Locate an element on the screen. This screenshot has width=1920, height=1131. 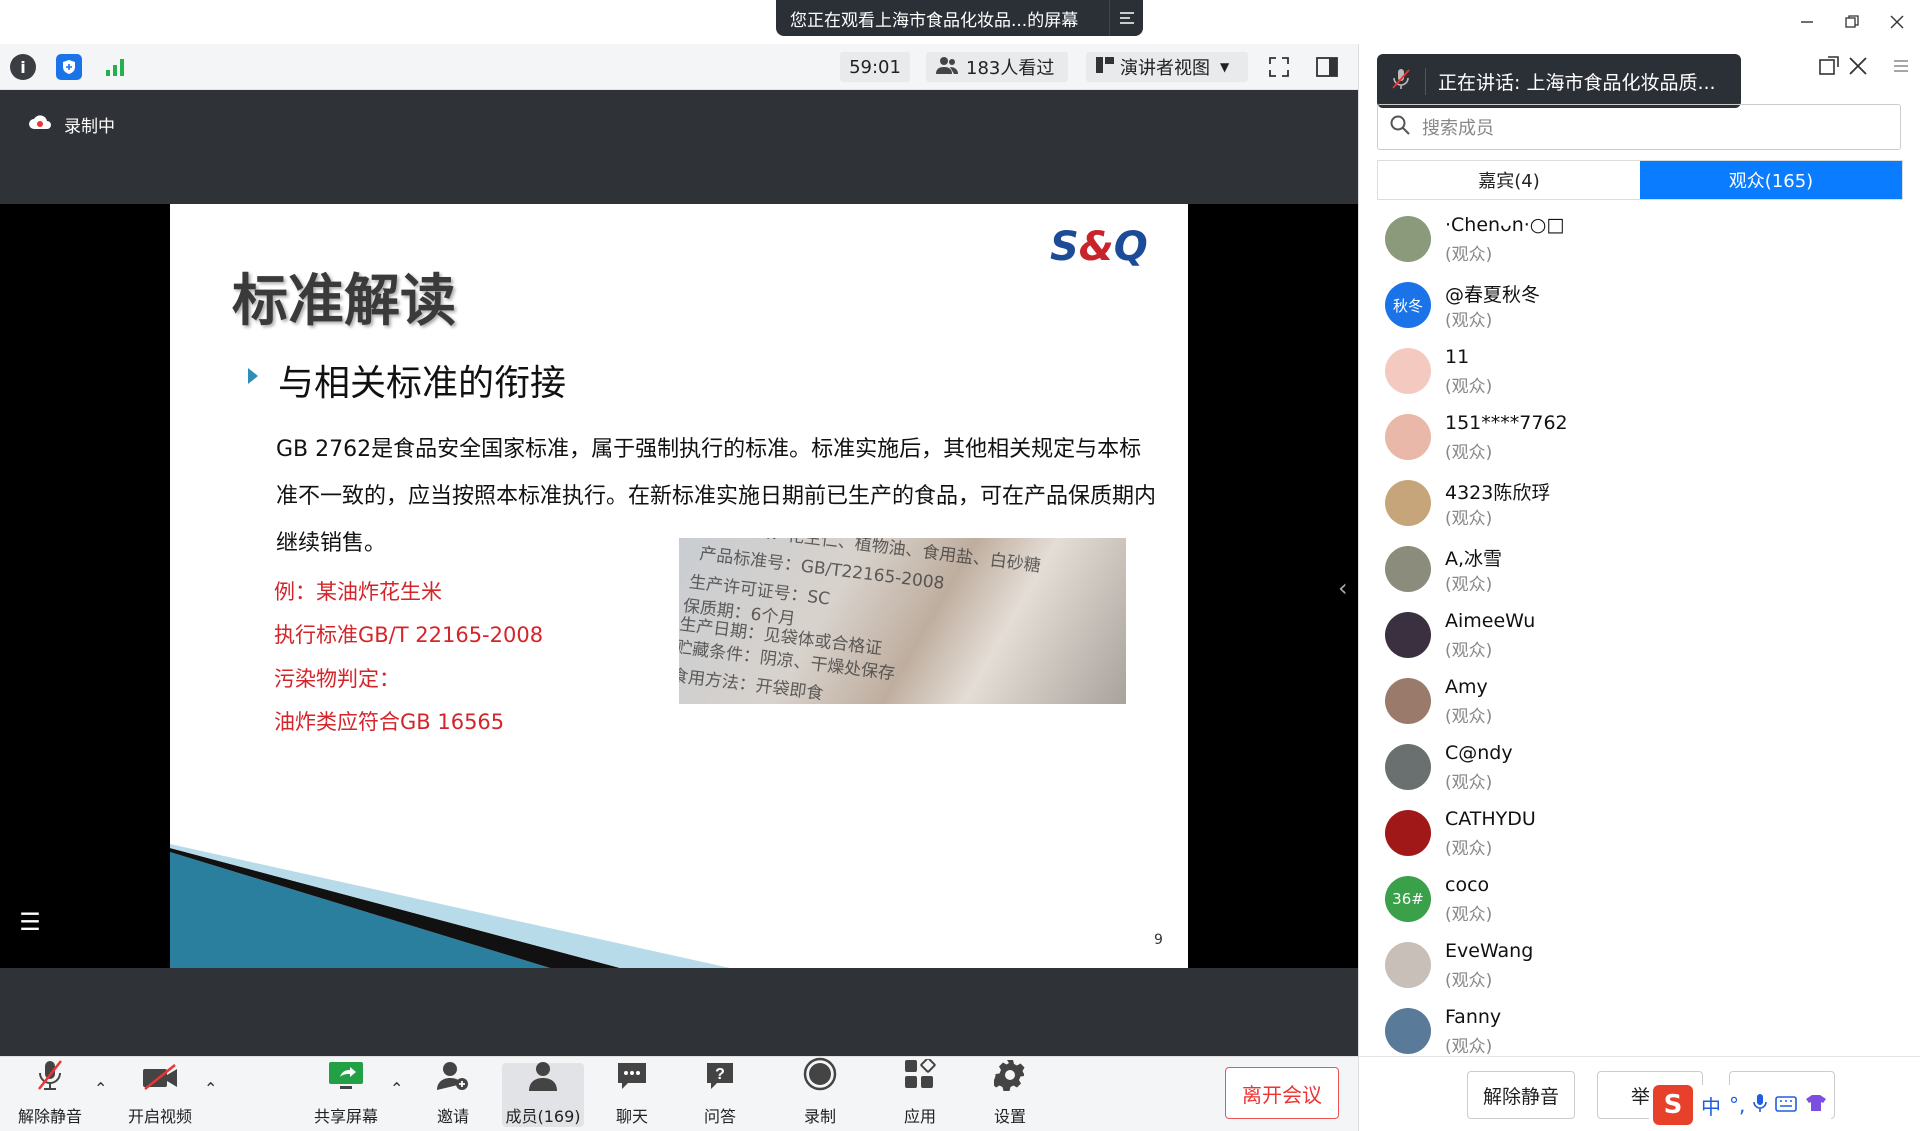
apps-button: 应用 is located at coordinates (920, 1092).